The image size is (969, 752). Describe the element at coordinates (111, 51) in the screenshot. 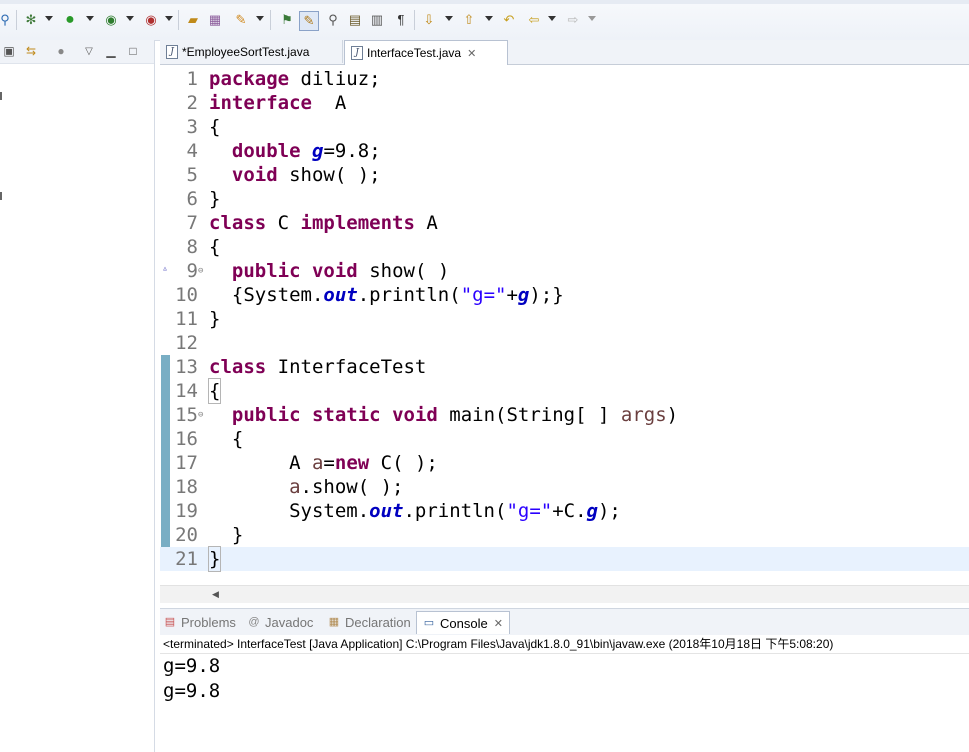

I see `minimize-icon: ▁` at that location.